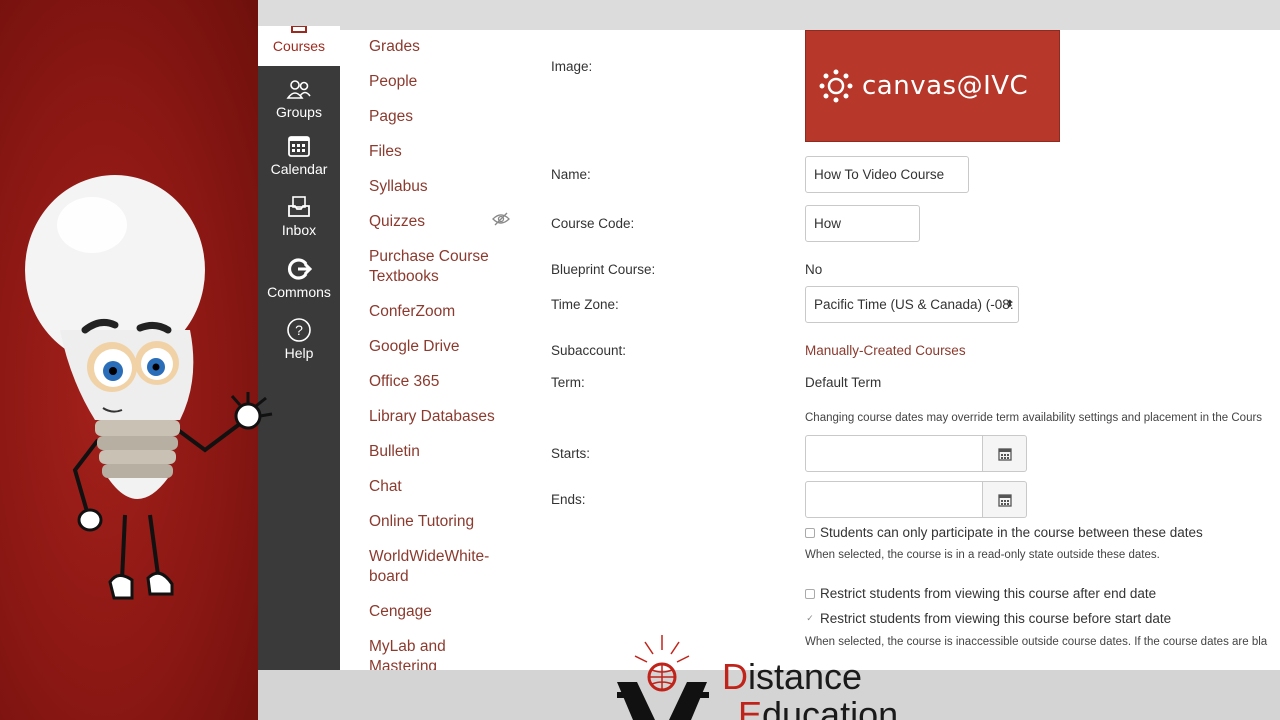  Describe the element at coordinates (792, 676) in the screenshot. I see `distance-education-line1: Distance` at that location.